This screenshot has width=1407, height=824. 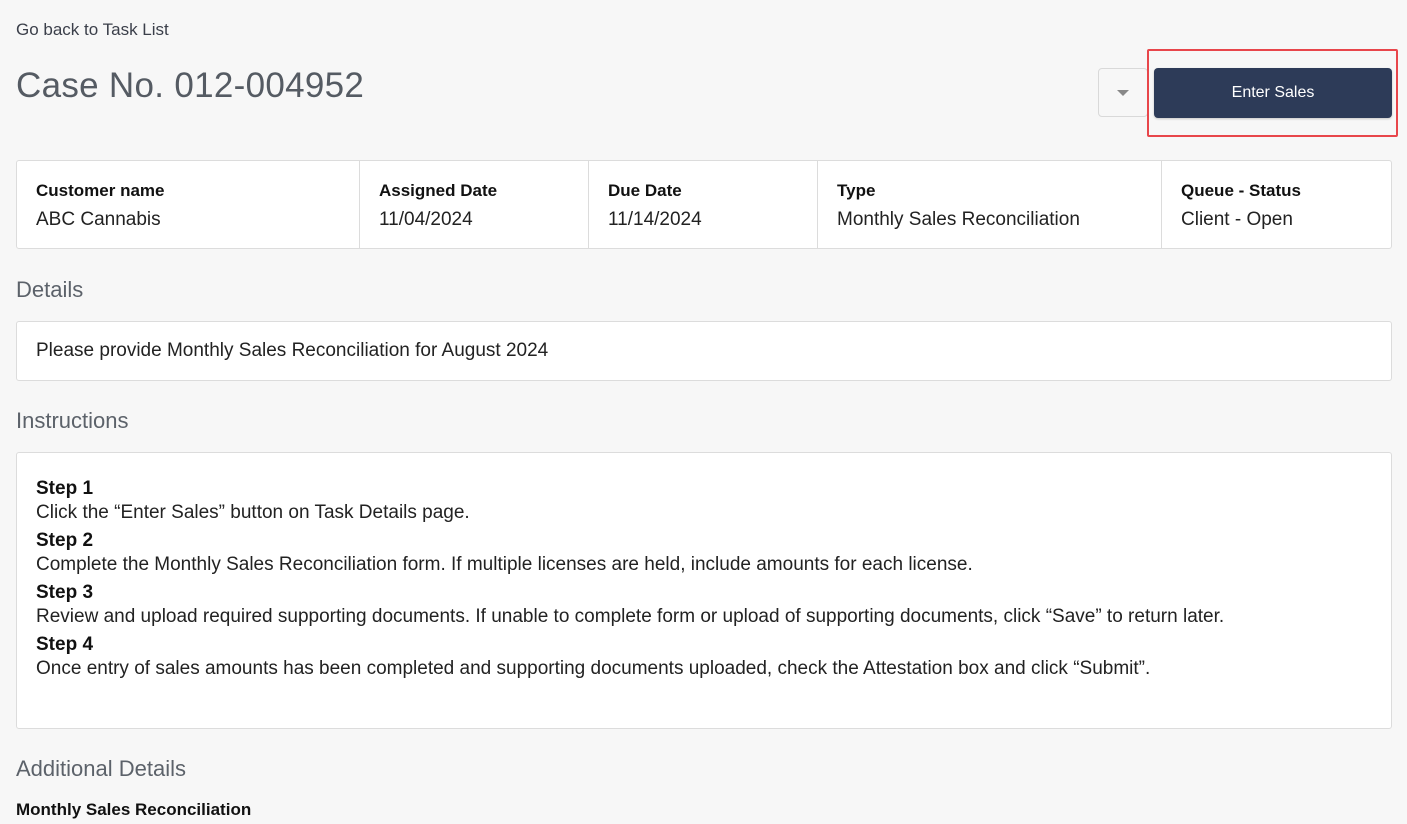 I want to click on step-title: Step 3, so click(x=65, y=592).